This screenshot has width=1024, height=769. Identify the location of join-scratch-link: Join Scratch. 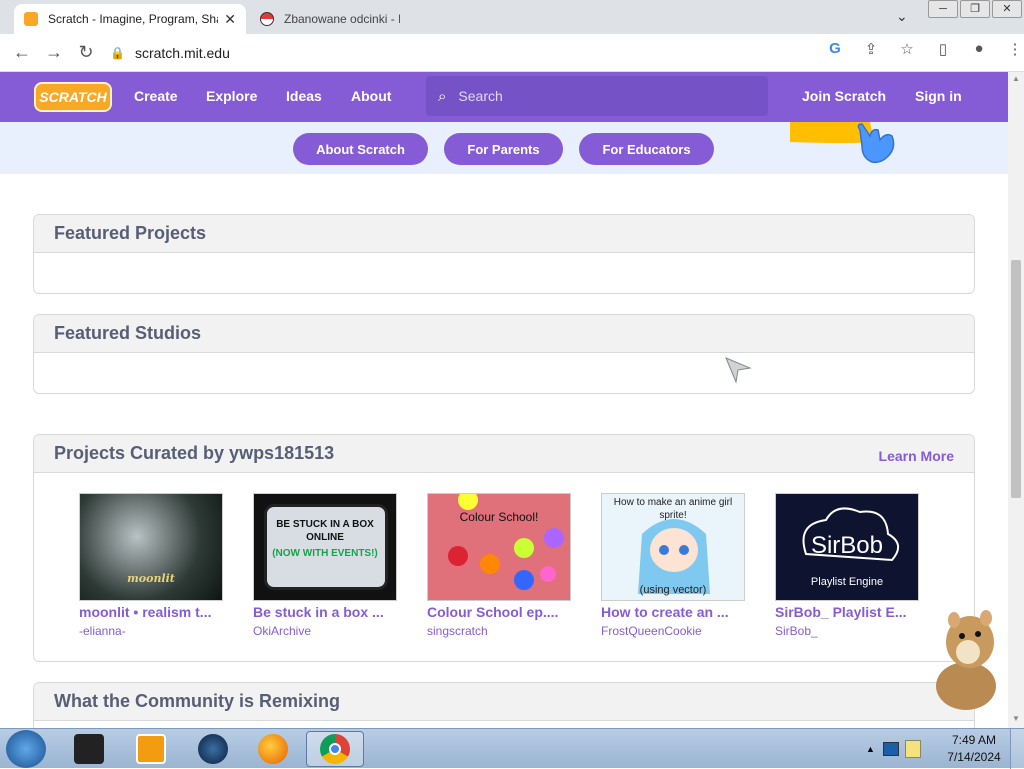
(844, 96).